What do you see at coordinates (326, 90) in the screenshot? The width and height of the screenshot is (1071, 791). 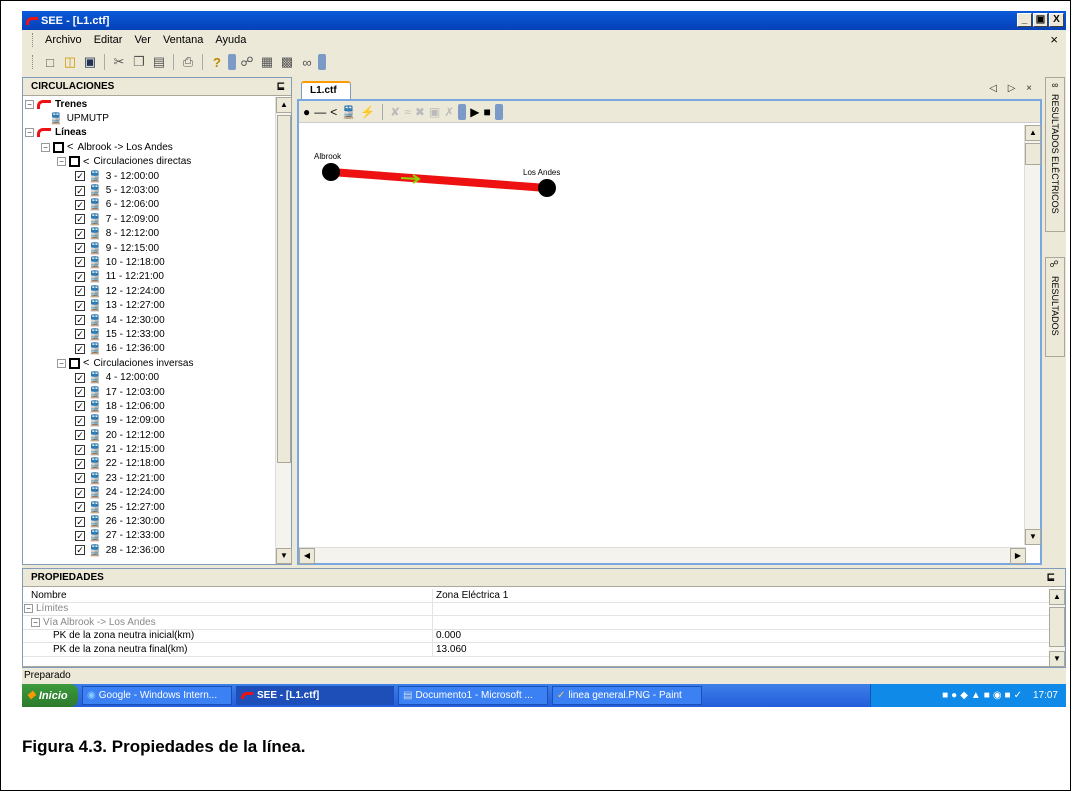 I see `tab-l1-ctf: L1.ctf` at bounding box center [326, 90].